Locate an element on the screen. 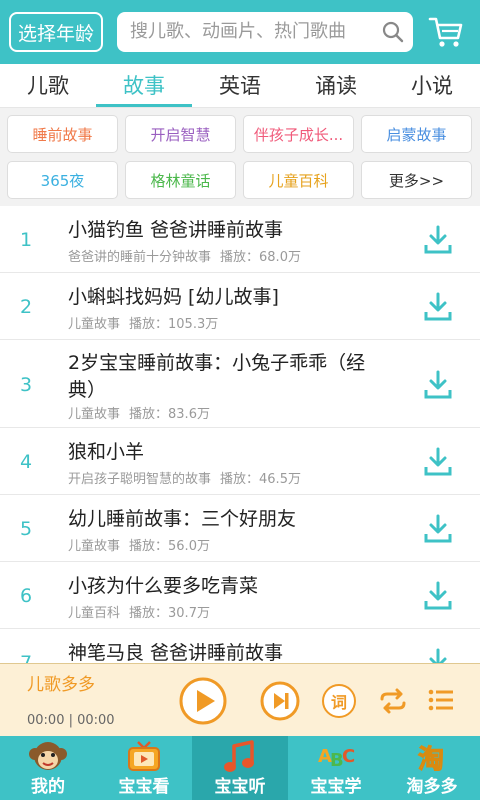 The image size is (480, 800). list-item: 1 小猫钓鱼 爸爸讲睡前故事 爸爸讲的睡前十分钟故事 播放：68.0万 is located at coordinates (240, 239).